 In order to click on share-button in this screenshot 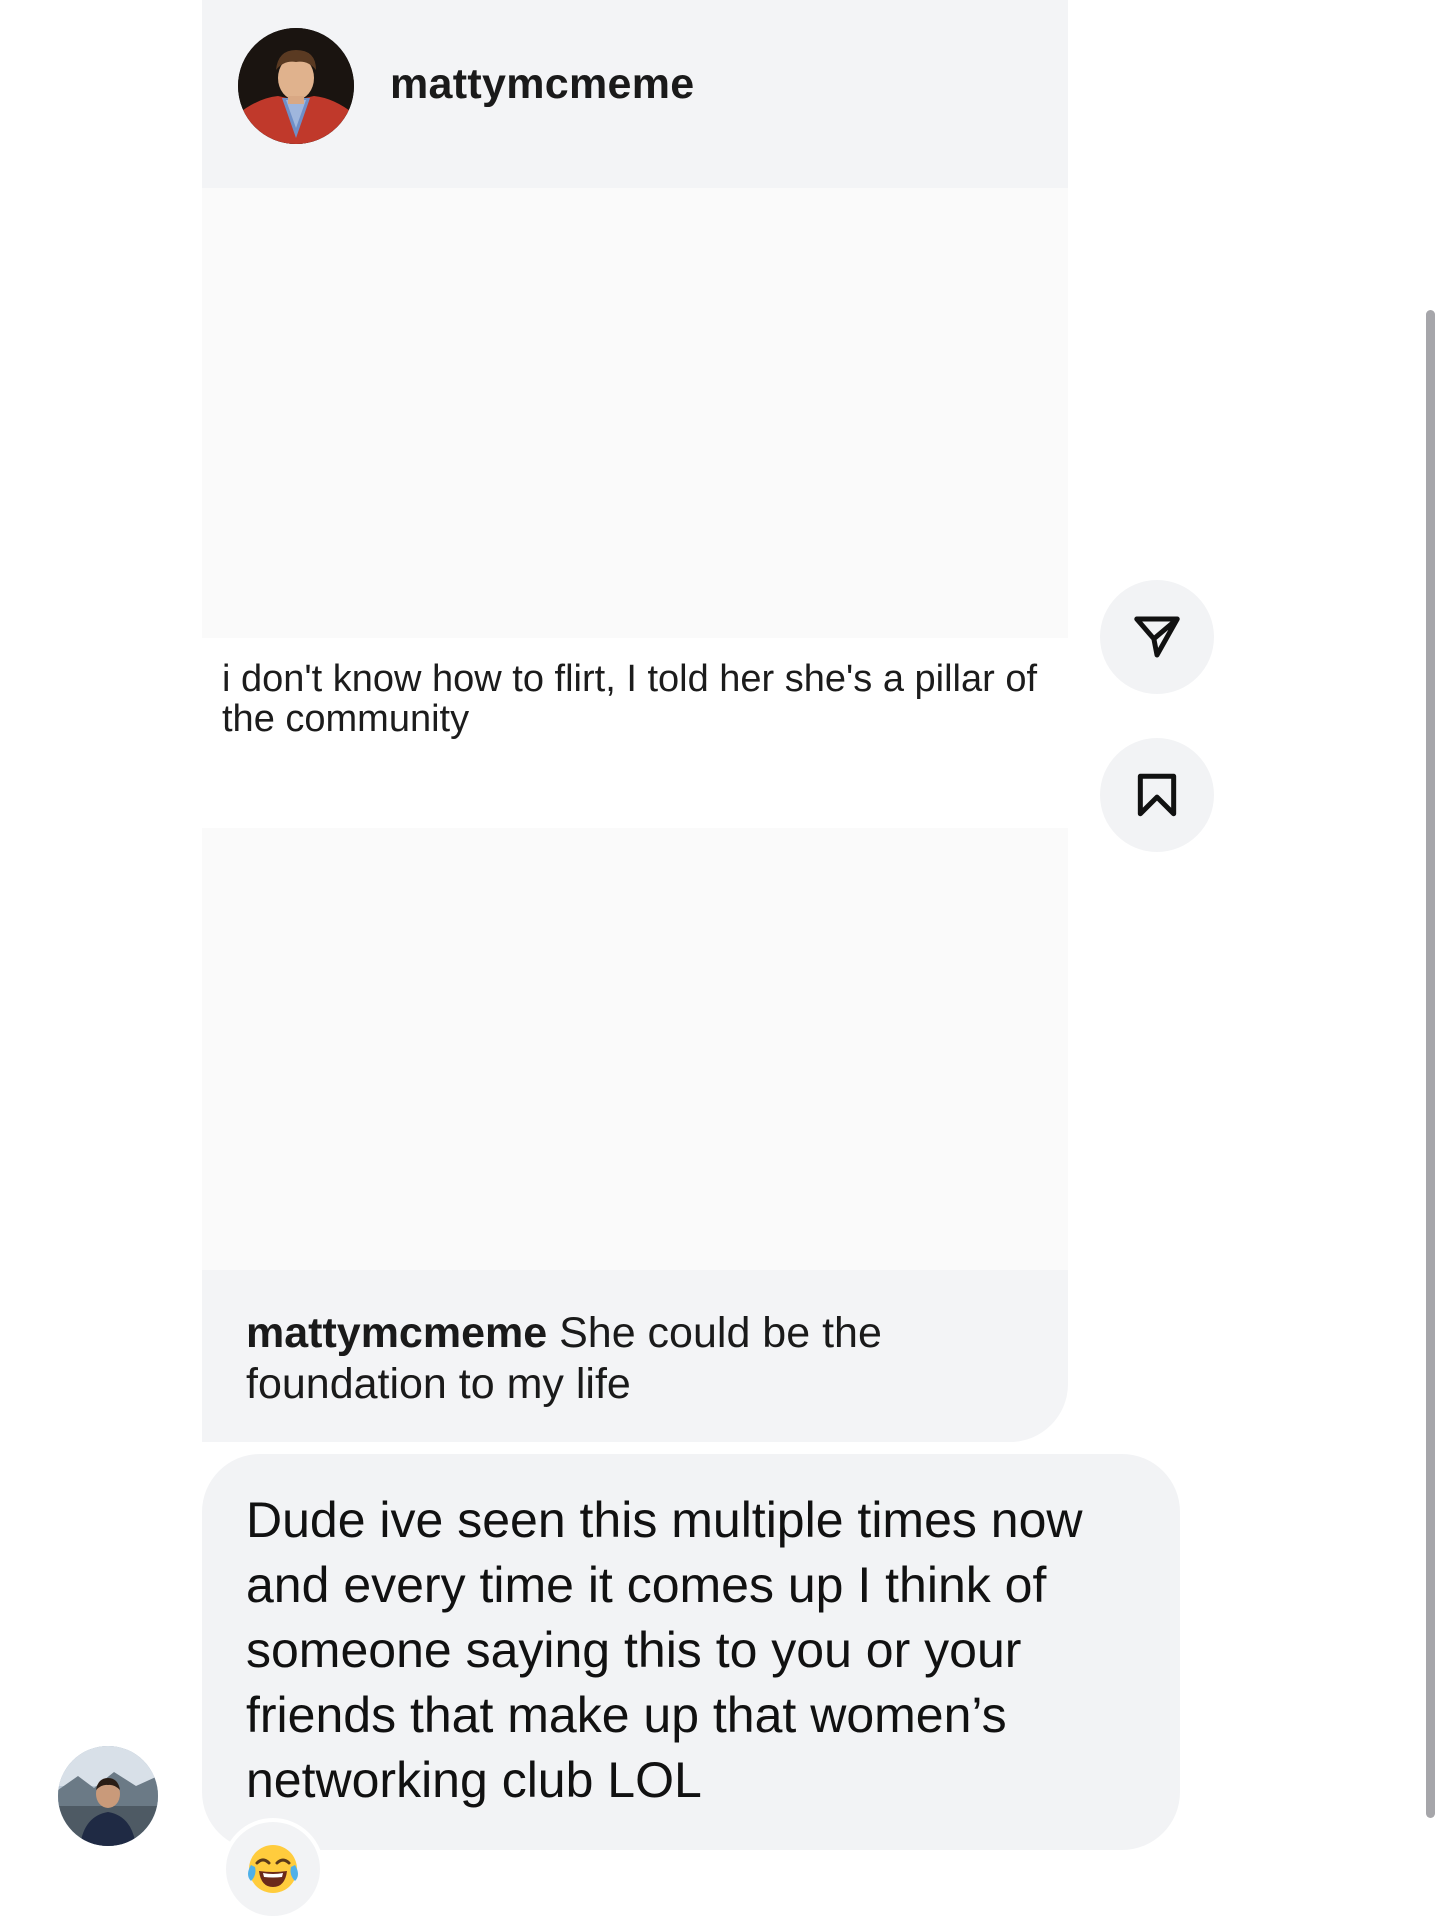, I will do `click(1157, 637)`.